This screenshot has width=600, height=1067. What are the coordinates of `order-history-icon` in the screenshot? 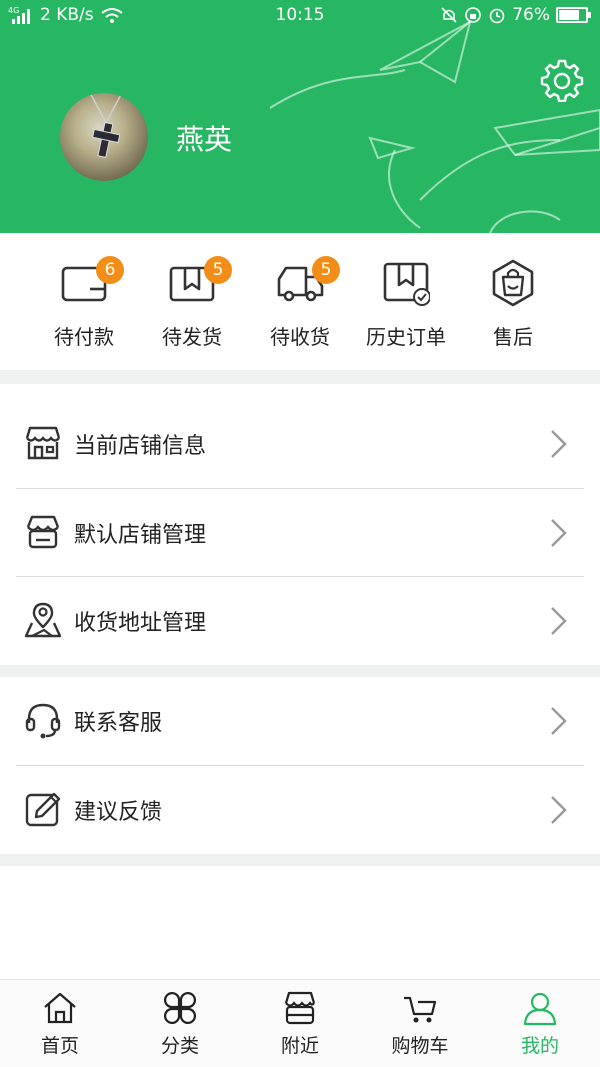 It's located at (406, 284).